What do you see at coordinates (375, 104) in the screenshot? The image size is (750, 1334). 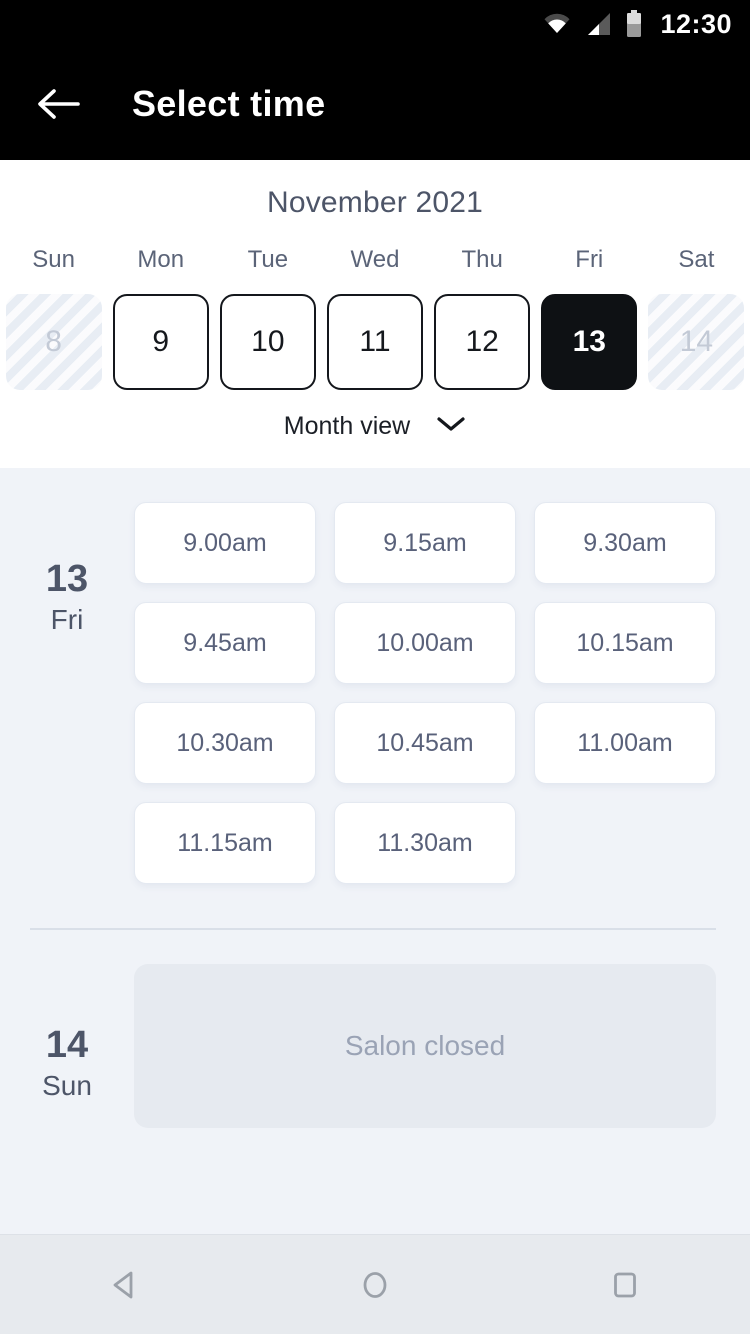 I see `app-bar: Select time` at bounding box center [375, 104].